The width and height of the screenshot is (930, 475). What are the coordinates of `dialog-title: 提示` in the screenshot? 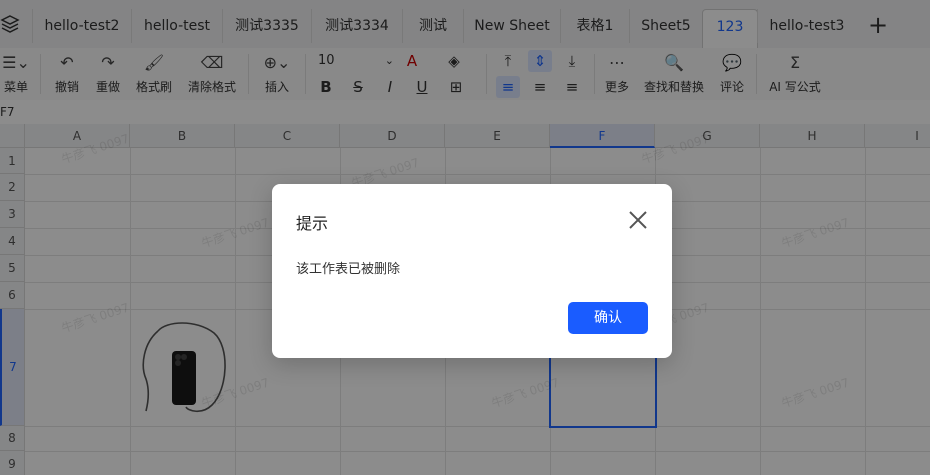 It's located at (312, 223).